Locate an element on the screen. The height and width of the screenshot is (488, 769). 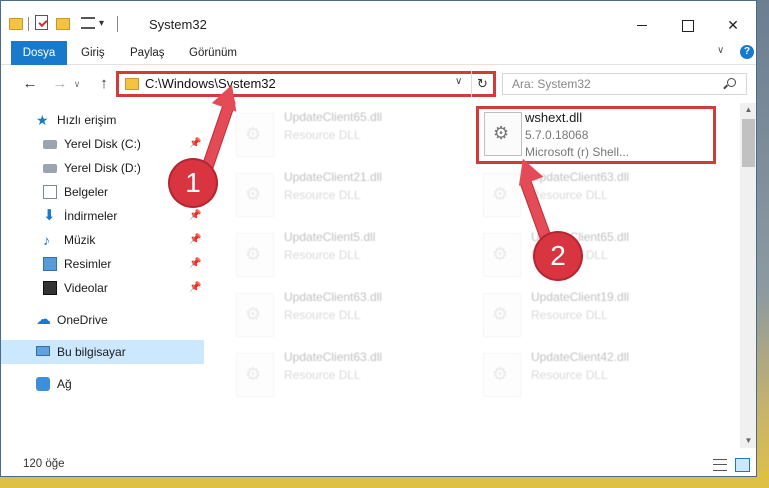
sidebar-item-onedrive: ☁ OneDrive is located at coordinates (102, 320).